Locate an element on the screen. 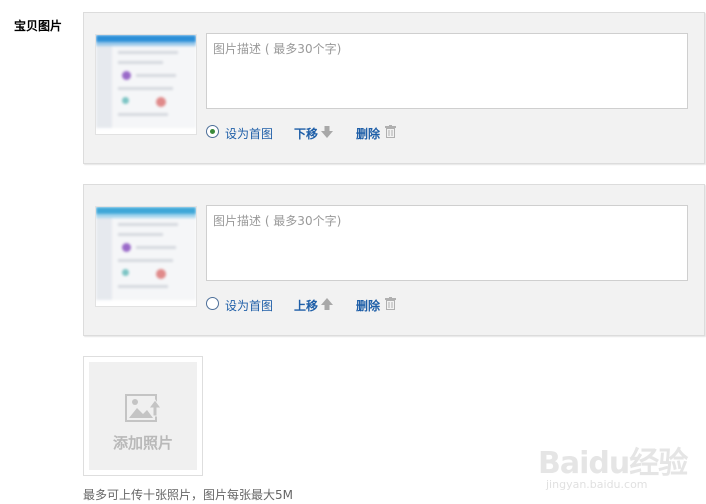 The width and height of the screenshot is (706, 504). add-photo-button: 添加照片 is located at coordinates (143, 416).